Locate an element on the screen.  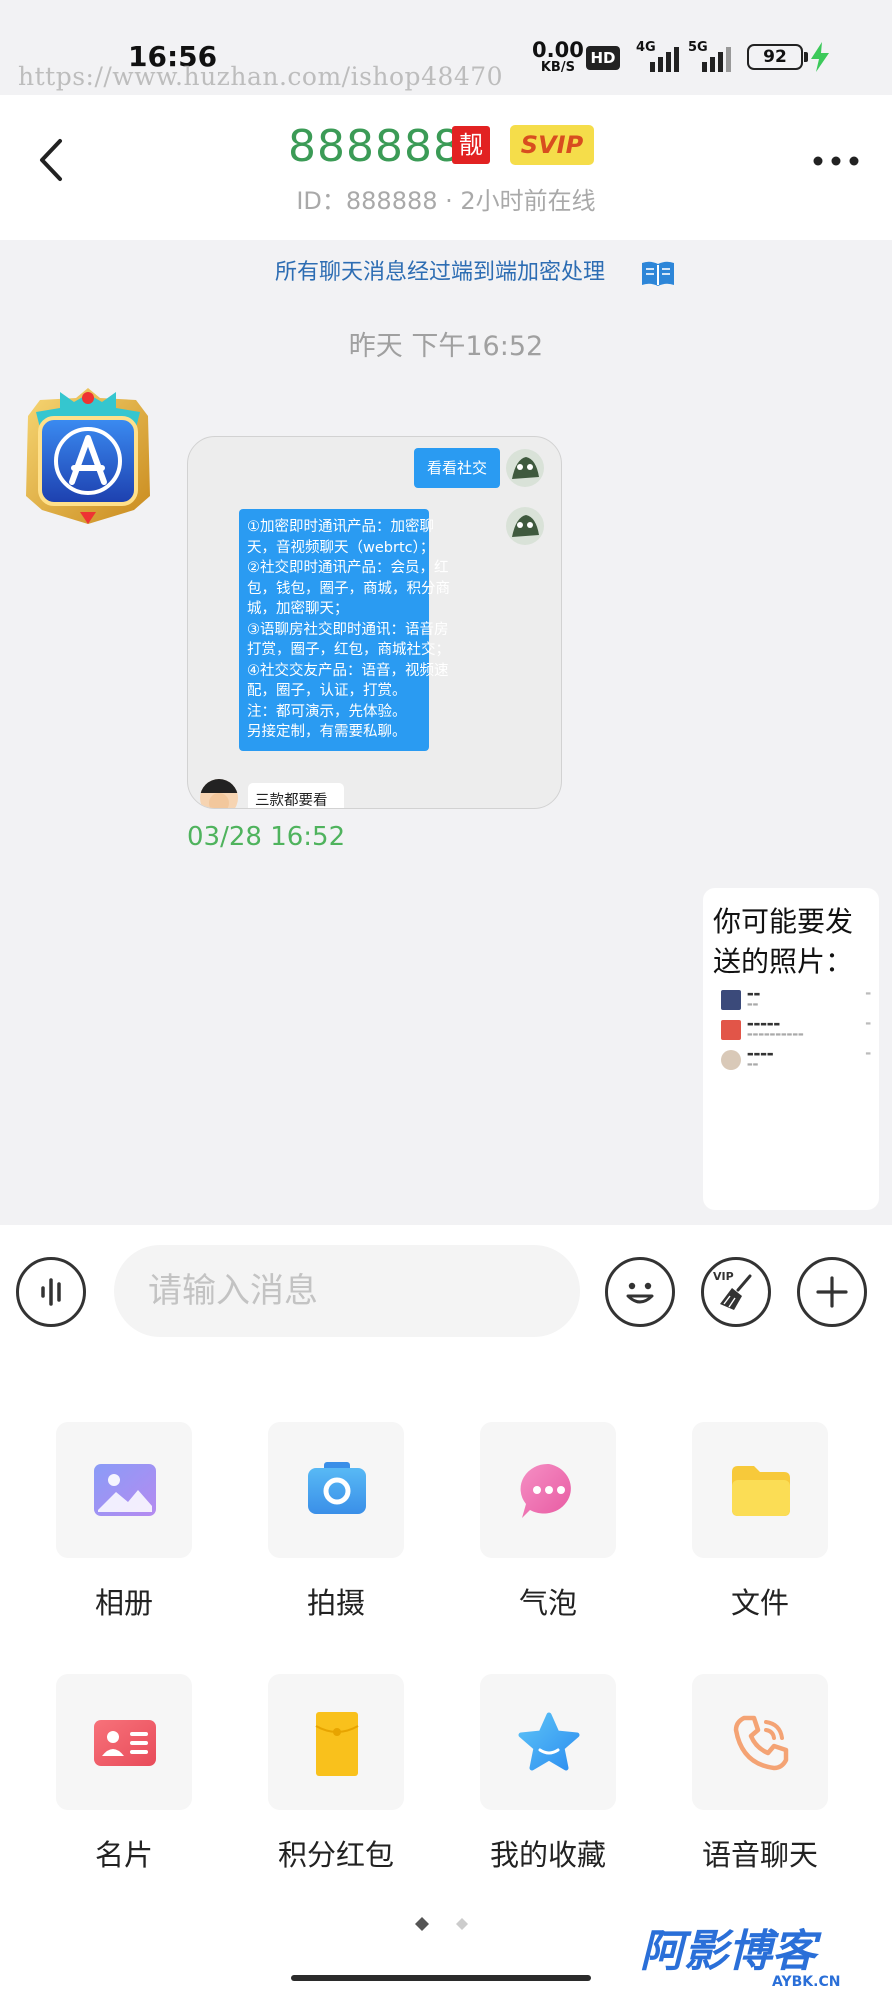
emoji-button is located at coordinates (640, 1292).